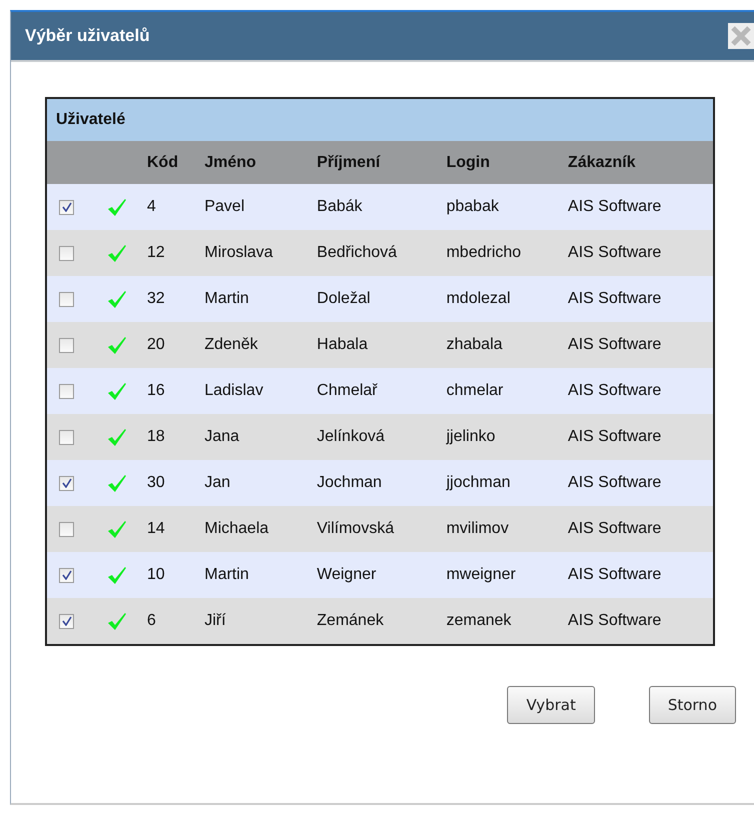 The image size is (754, 825). I want to click on table-caption: Uživatelé, so click(380, 120).